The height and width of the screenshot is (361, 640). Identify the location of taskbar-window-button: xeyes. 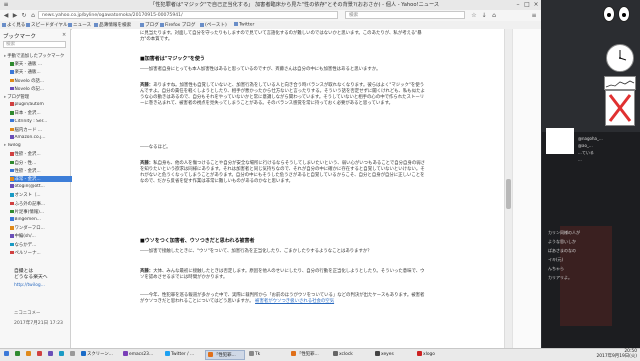
(393, 355).